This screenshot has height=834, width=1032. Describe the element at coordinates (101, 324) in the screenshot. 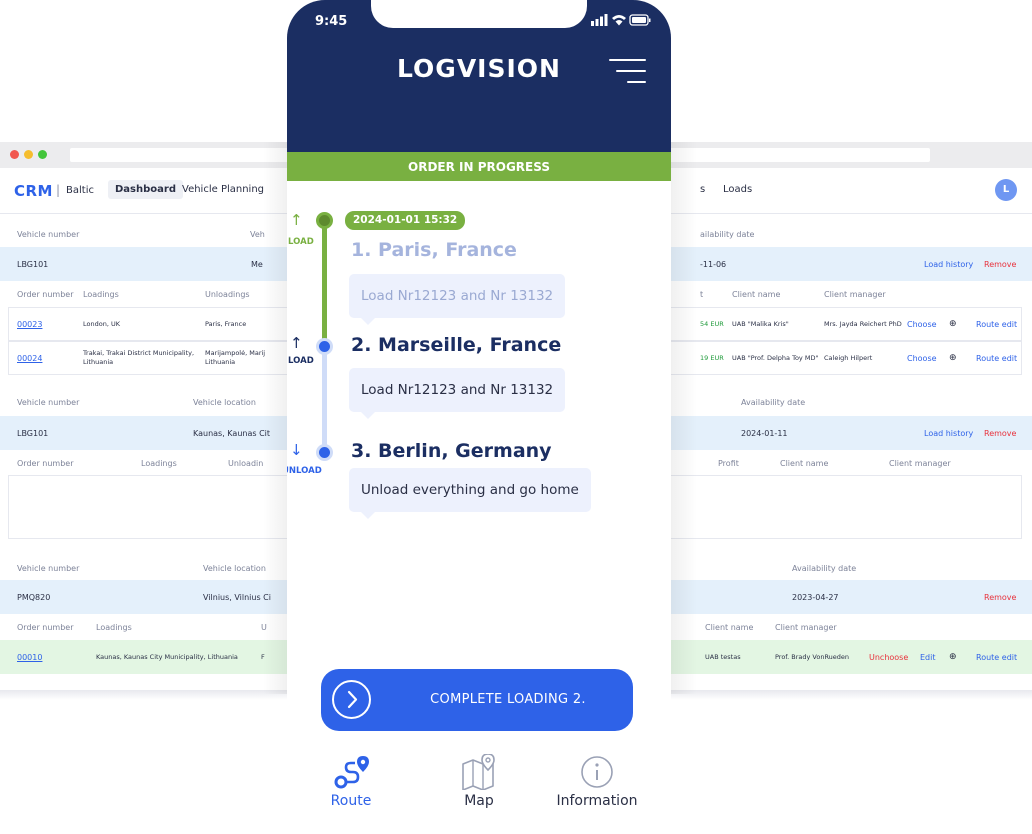

I see `loading-cell: London, UK` at that location.